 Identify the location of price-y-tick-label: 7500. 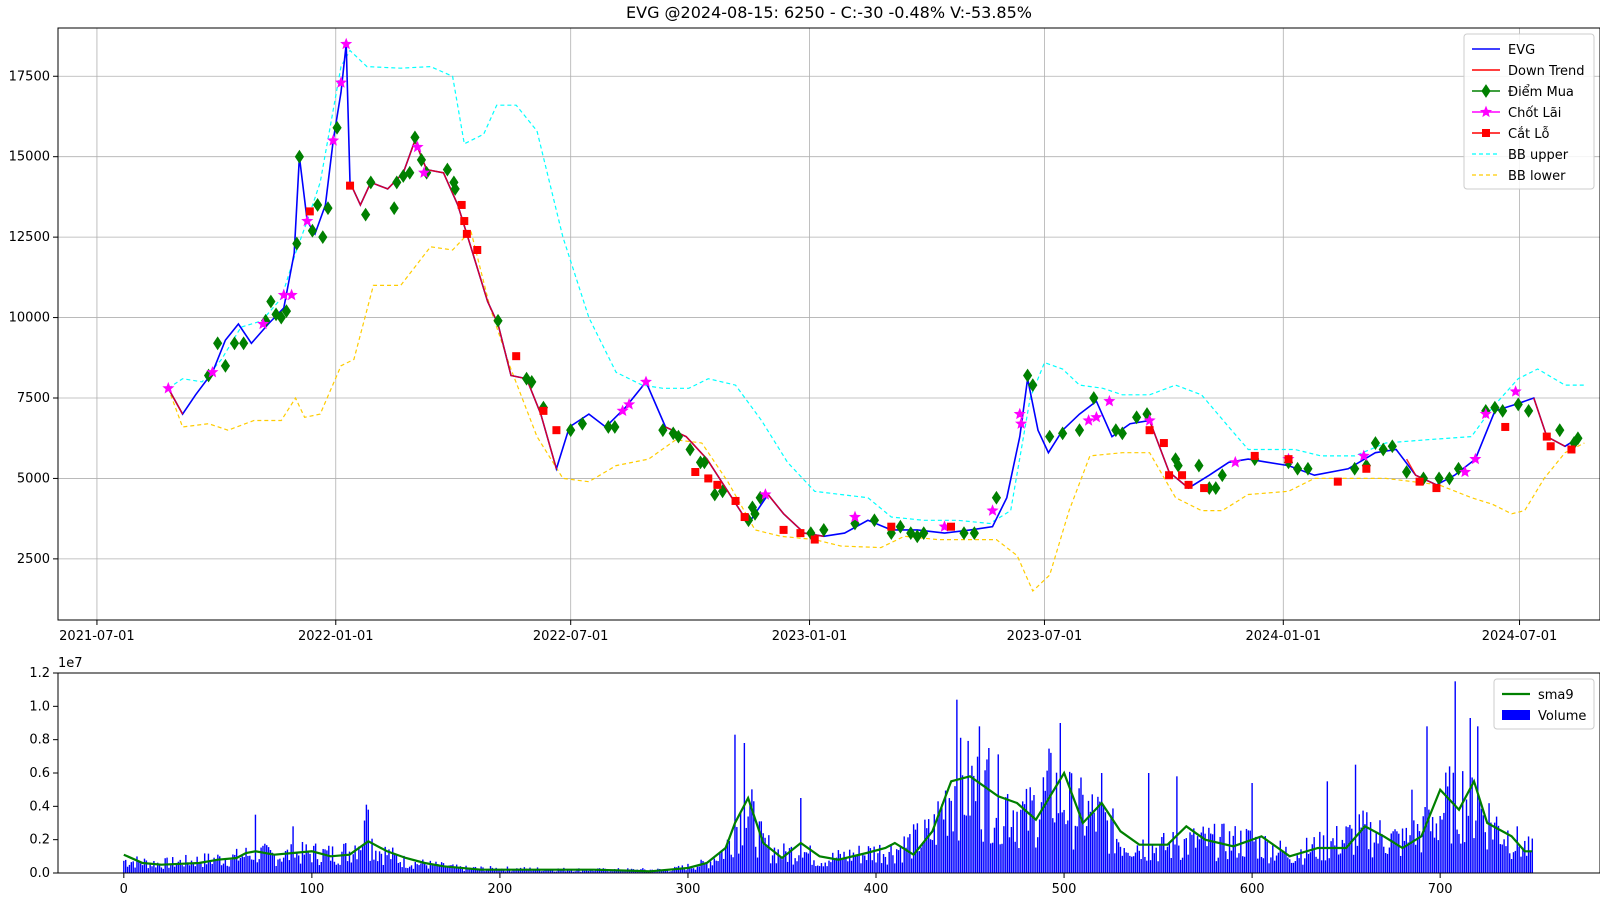
(33, 398).